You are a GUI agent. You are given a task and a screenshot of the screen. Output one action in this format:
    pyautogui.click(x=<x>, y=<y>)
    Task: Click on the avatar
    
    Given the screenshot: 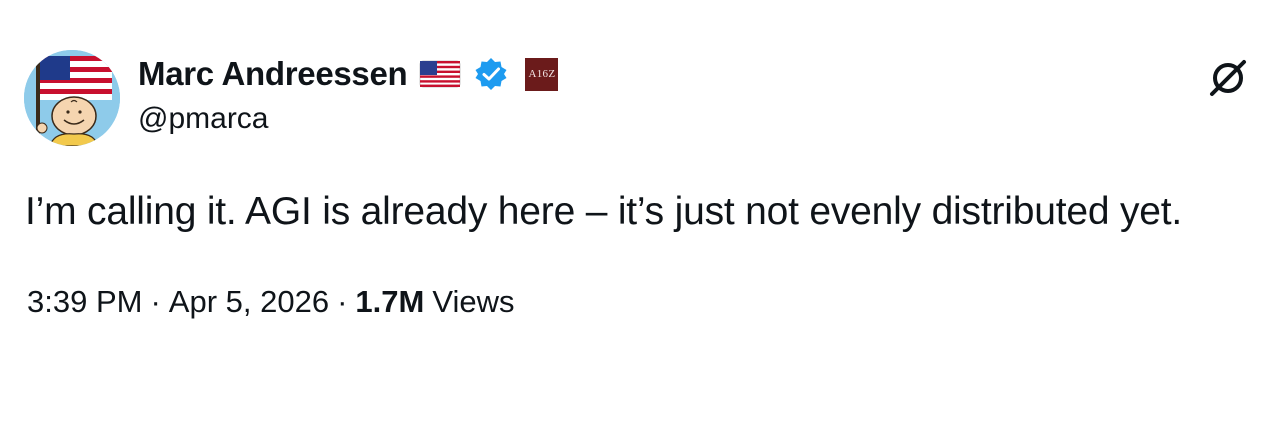 What is the action you would take?
    pyautogui.click(x=72, y=98)
    